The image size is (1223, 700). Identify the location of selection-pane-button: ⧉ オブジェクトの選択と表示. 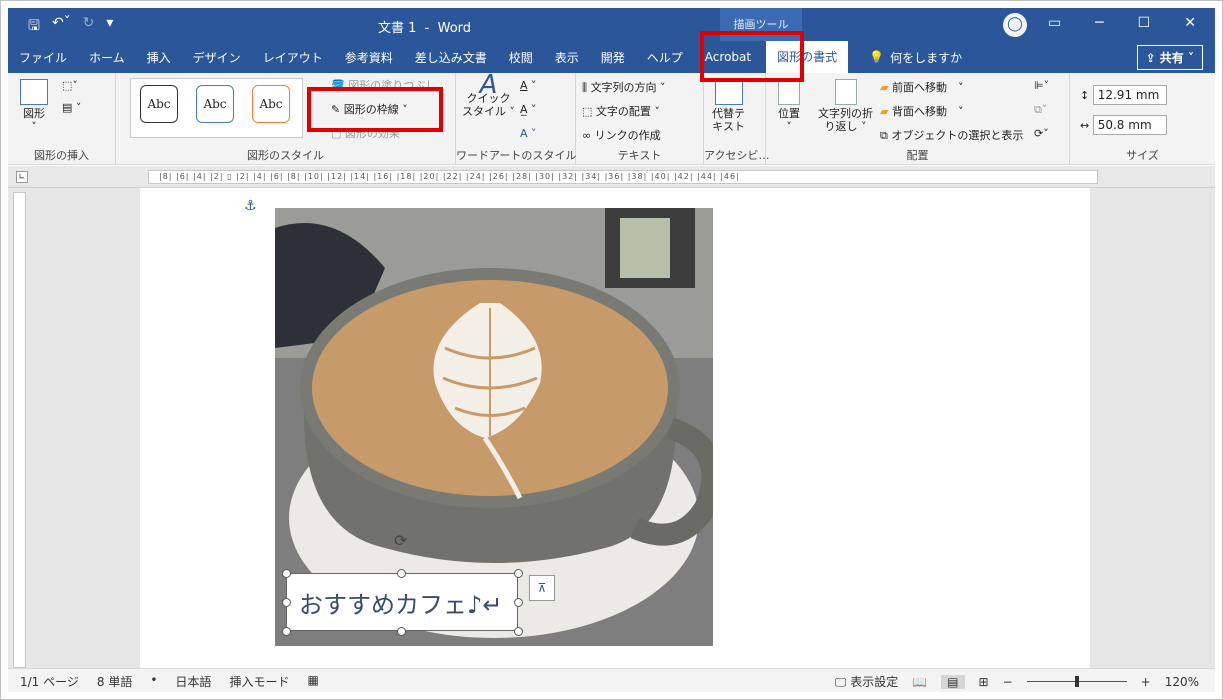
(951, 135).